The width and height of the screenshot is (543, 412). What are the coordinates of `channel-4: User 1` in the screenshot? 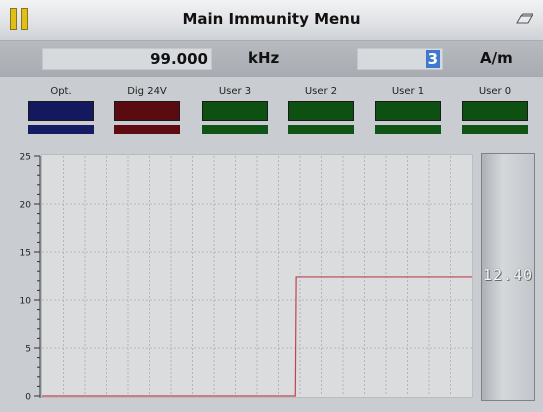 It's located at (408, 109).